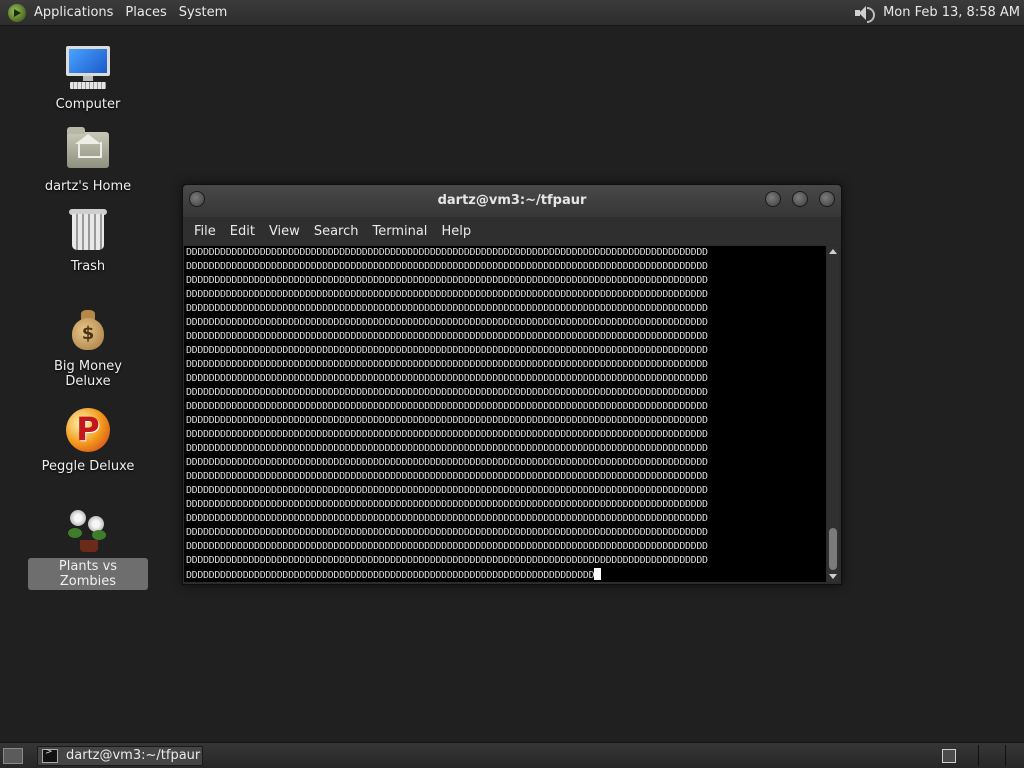  I want to click on peggle-icon: P, so click(88, 430).